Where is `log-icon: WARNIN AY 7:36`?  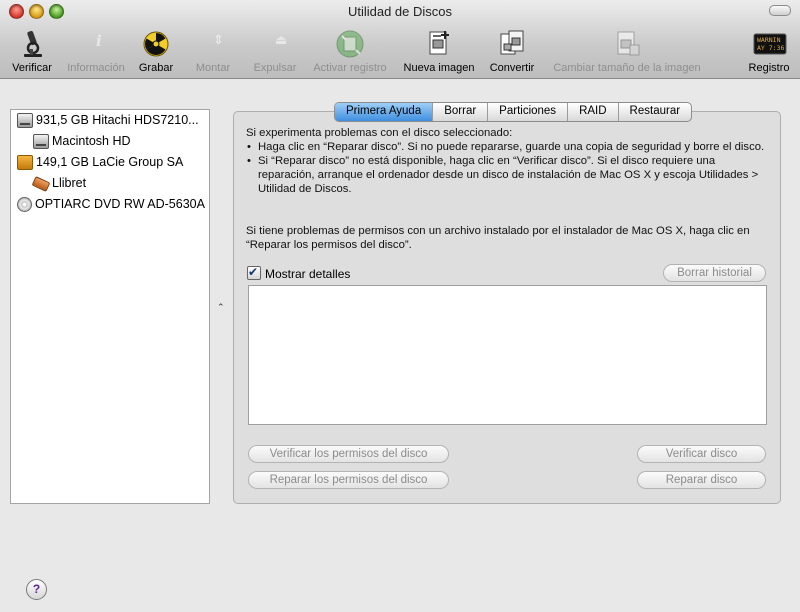
log-icon: WARNIN AY 7:36 is located at coordinates (770, 44).